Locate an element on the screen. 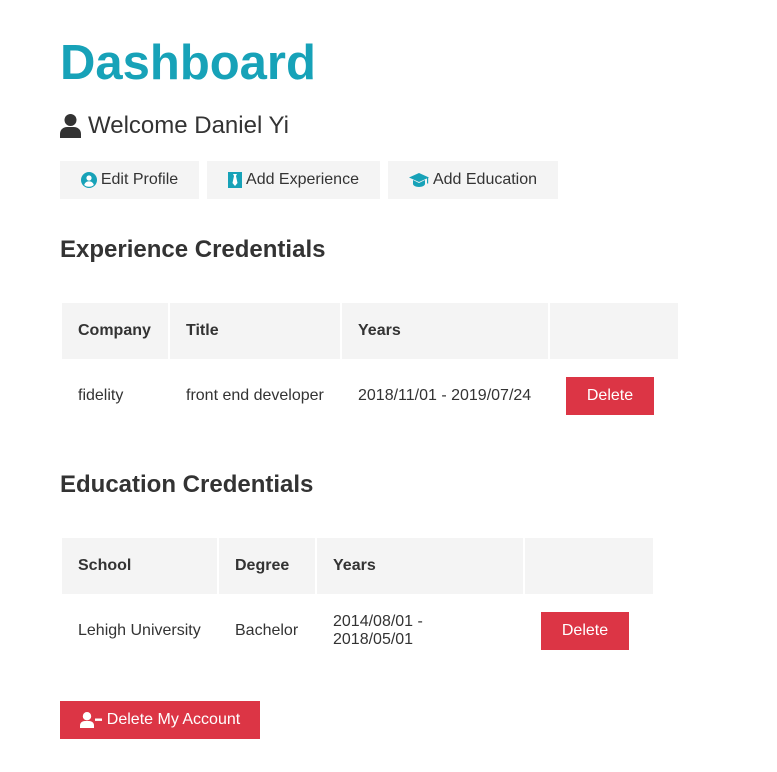 The height and width of the screenshot is (772, 777). black-tie-icon is located at coordinates (235, 180).